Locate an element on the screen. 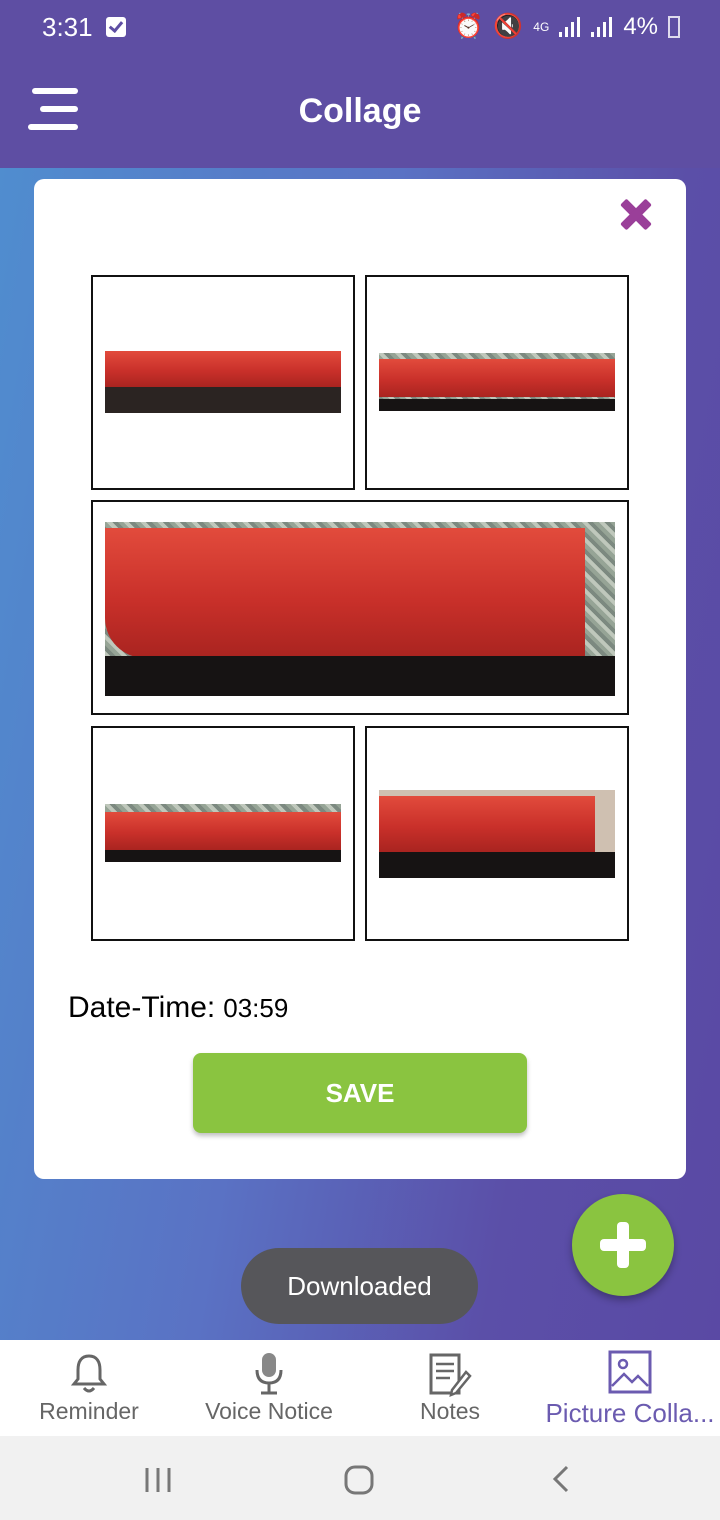 The image size is (720, 1520). nav-item-reminder: Reminder is located at coordinates (89, 1388).